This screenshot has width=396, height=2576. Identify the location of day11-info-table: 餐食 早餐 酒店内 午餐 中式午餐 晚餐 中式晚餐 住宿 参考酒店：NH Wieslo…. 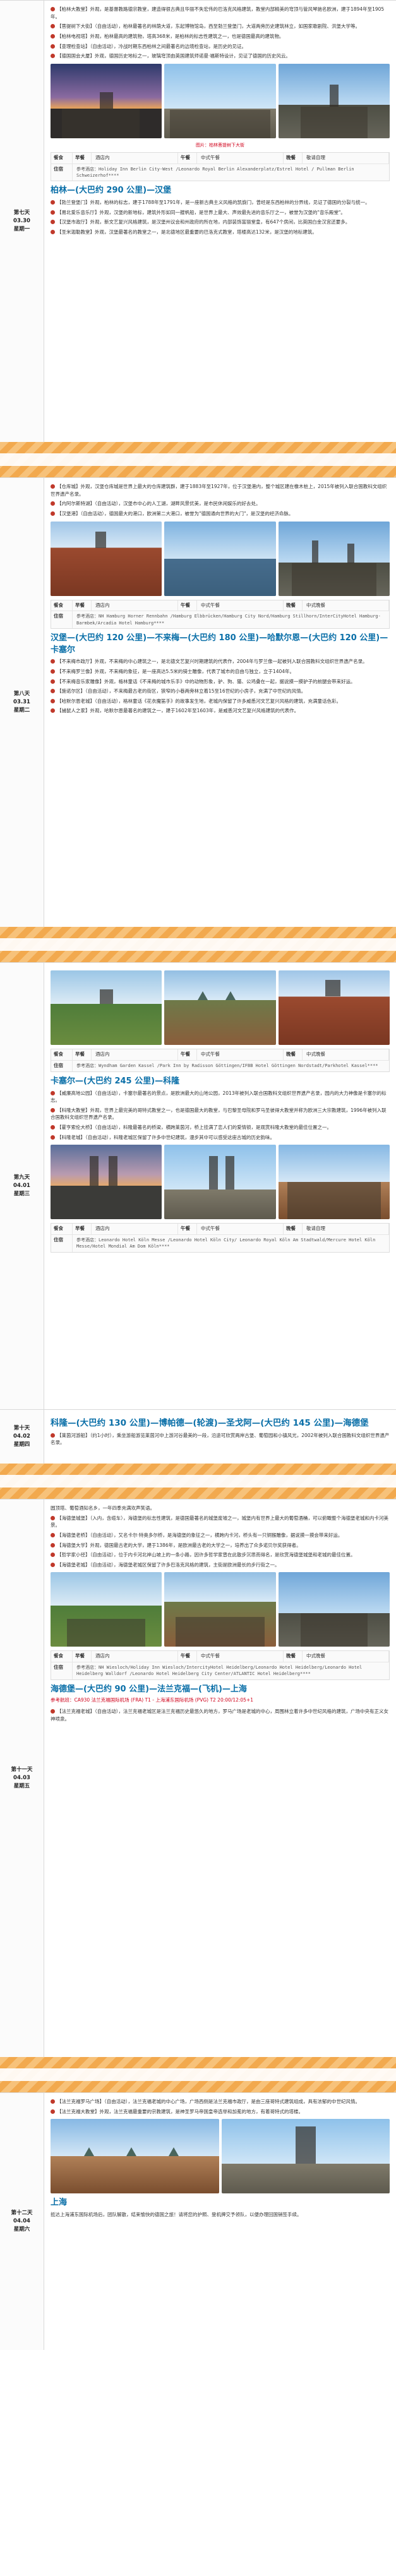
(220, 1665).